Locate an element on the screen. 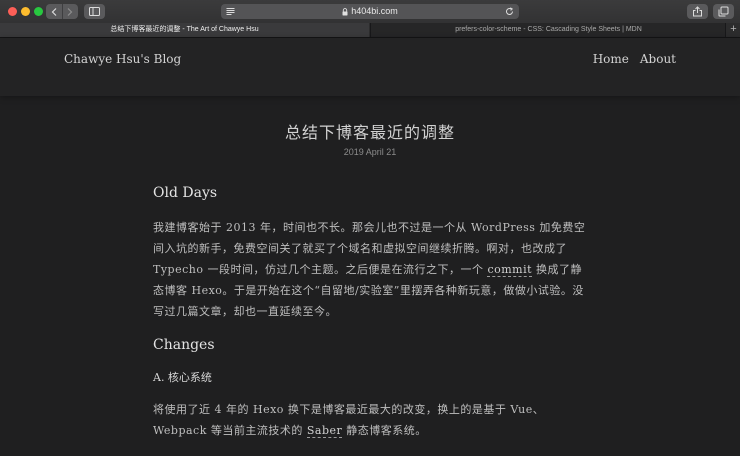 Image resolution: width=740 pixels, height=456 pixels. reload-icon is located at coordinates (509, 11).